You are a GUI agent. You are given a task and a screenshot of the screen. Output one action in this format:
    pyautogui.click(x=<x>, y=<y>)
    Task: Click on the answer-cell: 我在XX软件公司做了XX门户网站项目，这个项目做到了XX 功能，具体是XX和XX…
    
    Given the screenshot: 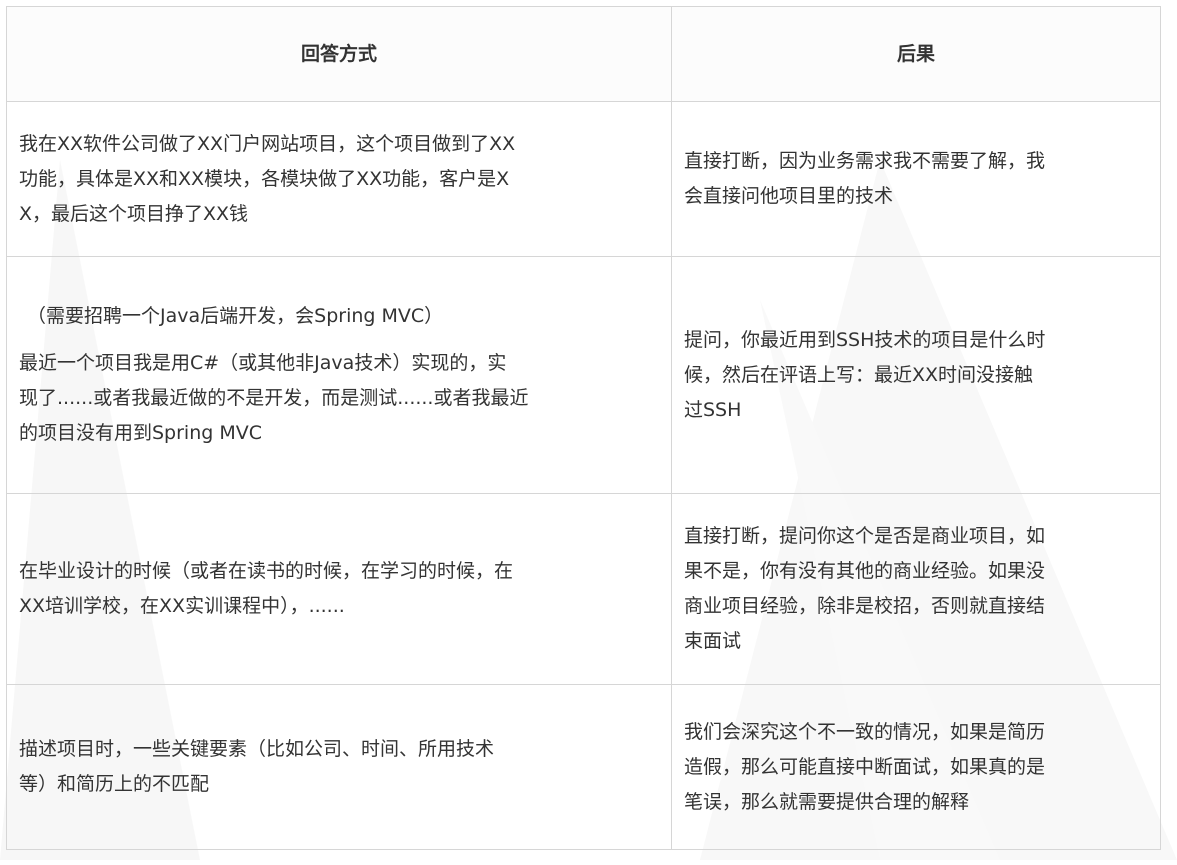 What is the action you would take?
    pyautogui.click(x=339, y=179)
    